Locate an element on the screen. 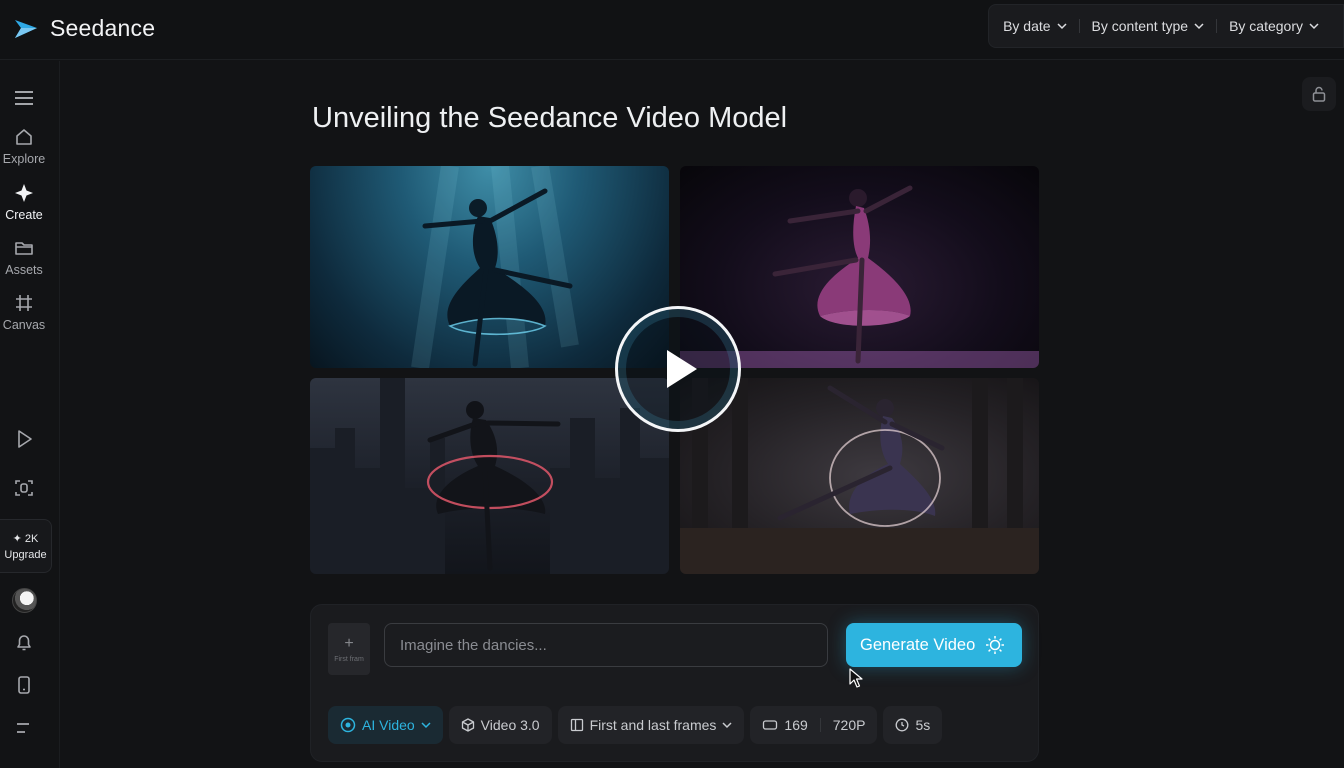  sidebar-item-label: Explore is located at coordinates (24, 159).